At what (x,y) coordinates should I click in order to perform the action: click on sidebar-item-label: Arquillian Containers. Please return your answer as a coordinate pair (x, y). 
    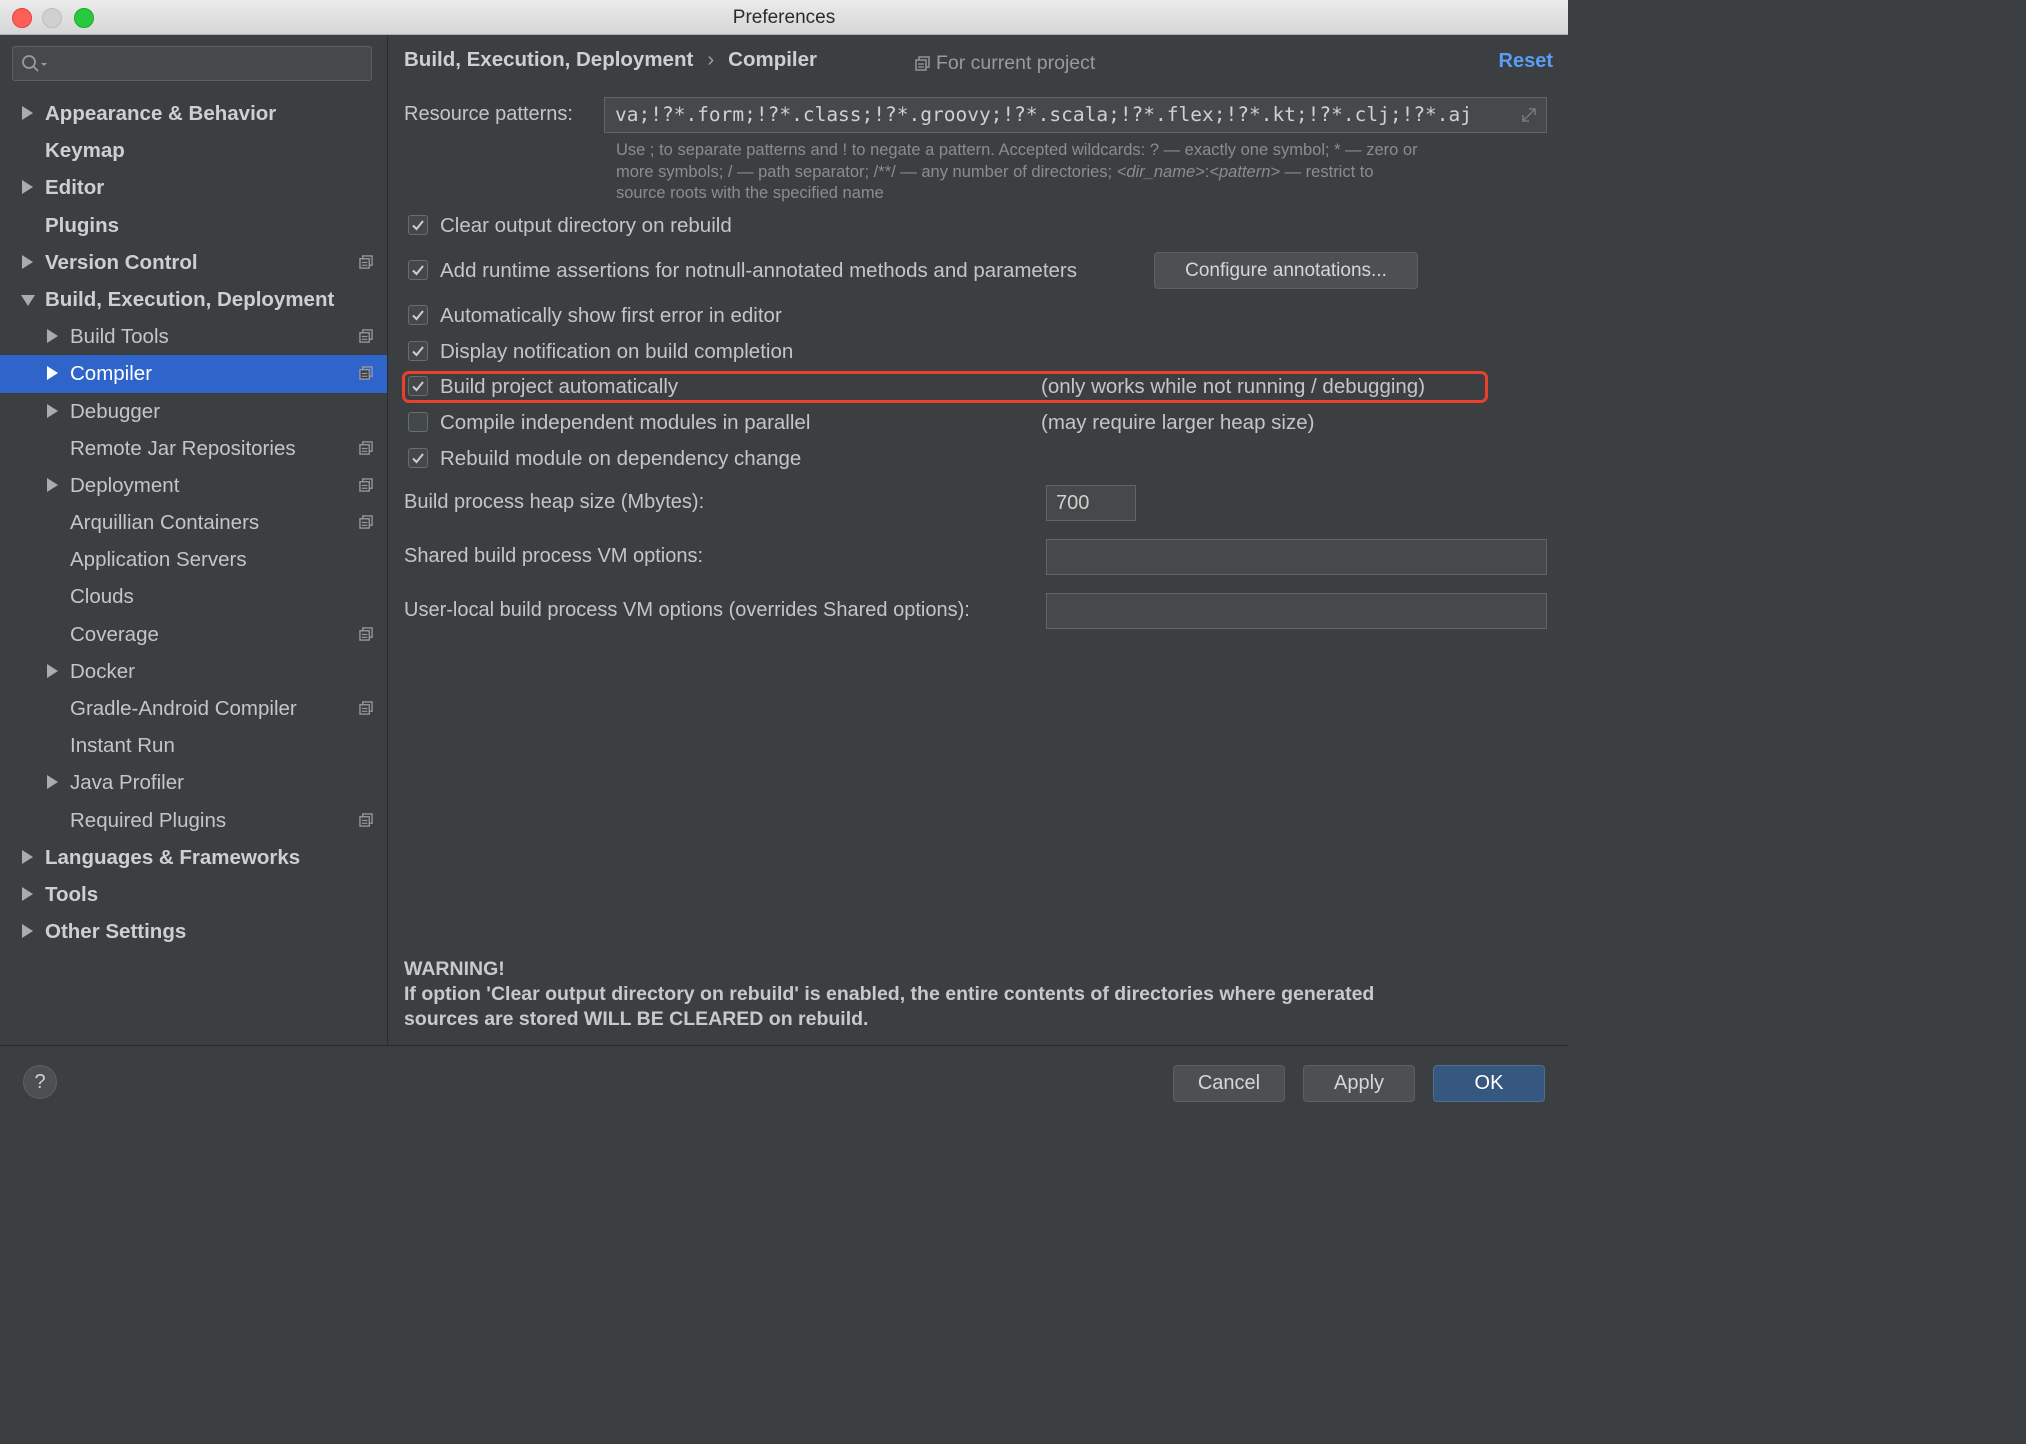
    Looking at the image, I should click on (165, 523).